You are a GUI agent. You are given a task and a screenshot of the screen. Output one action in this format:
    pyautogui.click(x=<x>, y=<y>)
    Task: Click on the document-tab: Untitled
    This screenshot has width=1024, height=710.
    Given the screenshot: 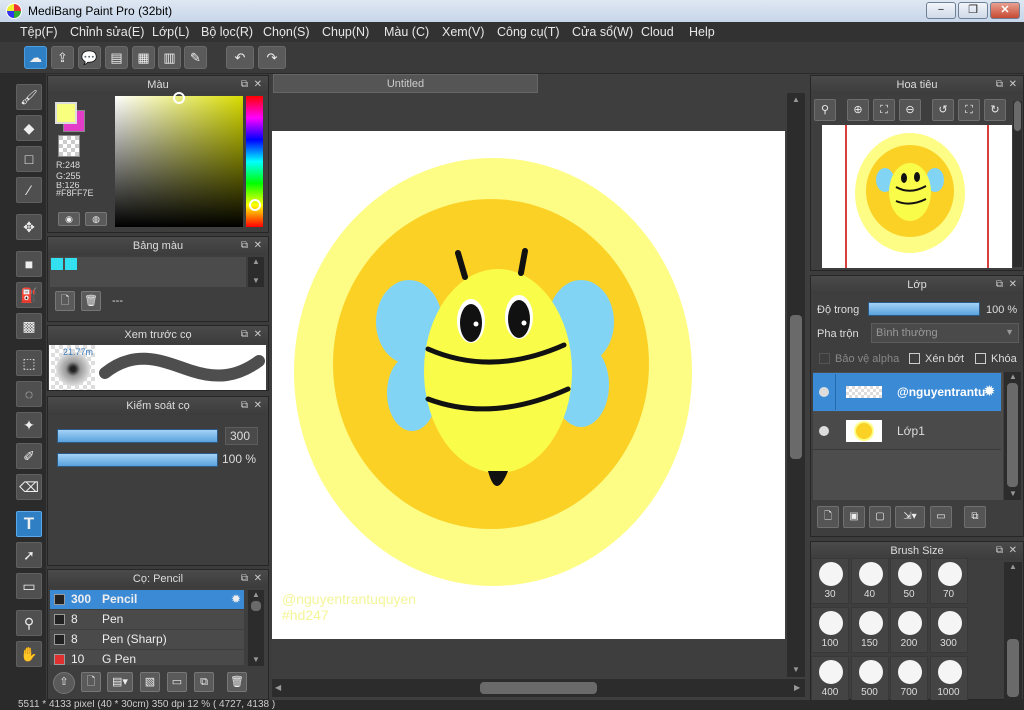 What is the action you would take?
    pyautogui.click(x=405, y=83)
    